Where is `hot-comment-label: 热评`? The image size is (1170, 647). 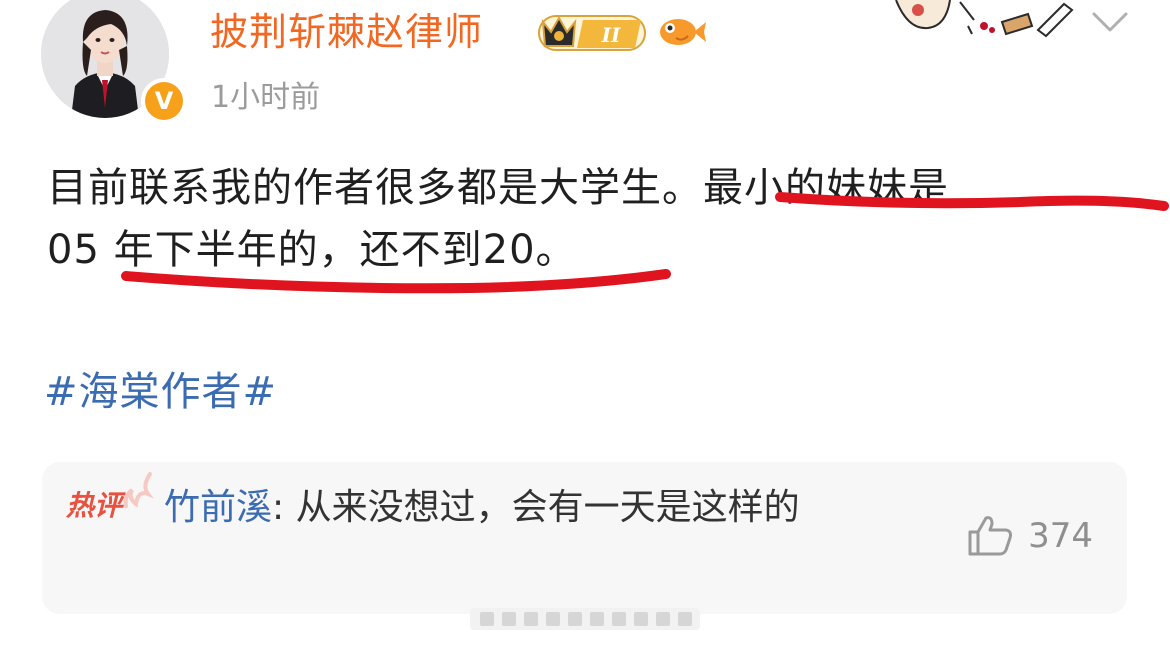
hot-comment-label: 热评 is located at coordinates (94, 505).